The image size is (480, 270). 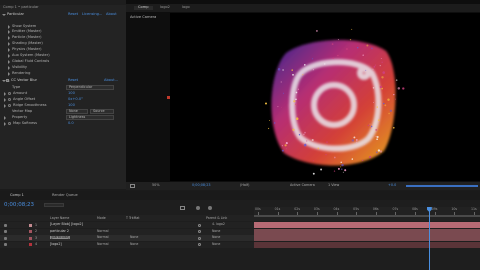 What do you see at coordinates (75, 99) in the screenshot?
I see `property-value: 0x+0.0°` at bounding box center [75, 99].